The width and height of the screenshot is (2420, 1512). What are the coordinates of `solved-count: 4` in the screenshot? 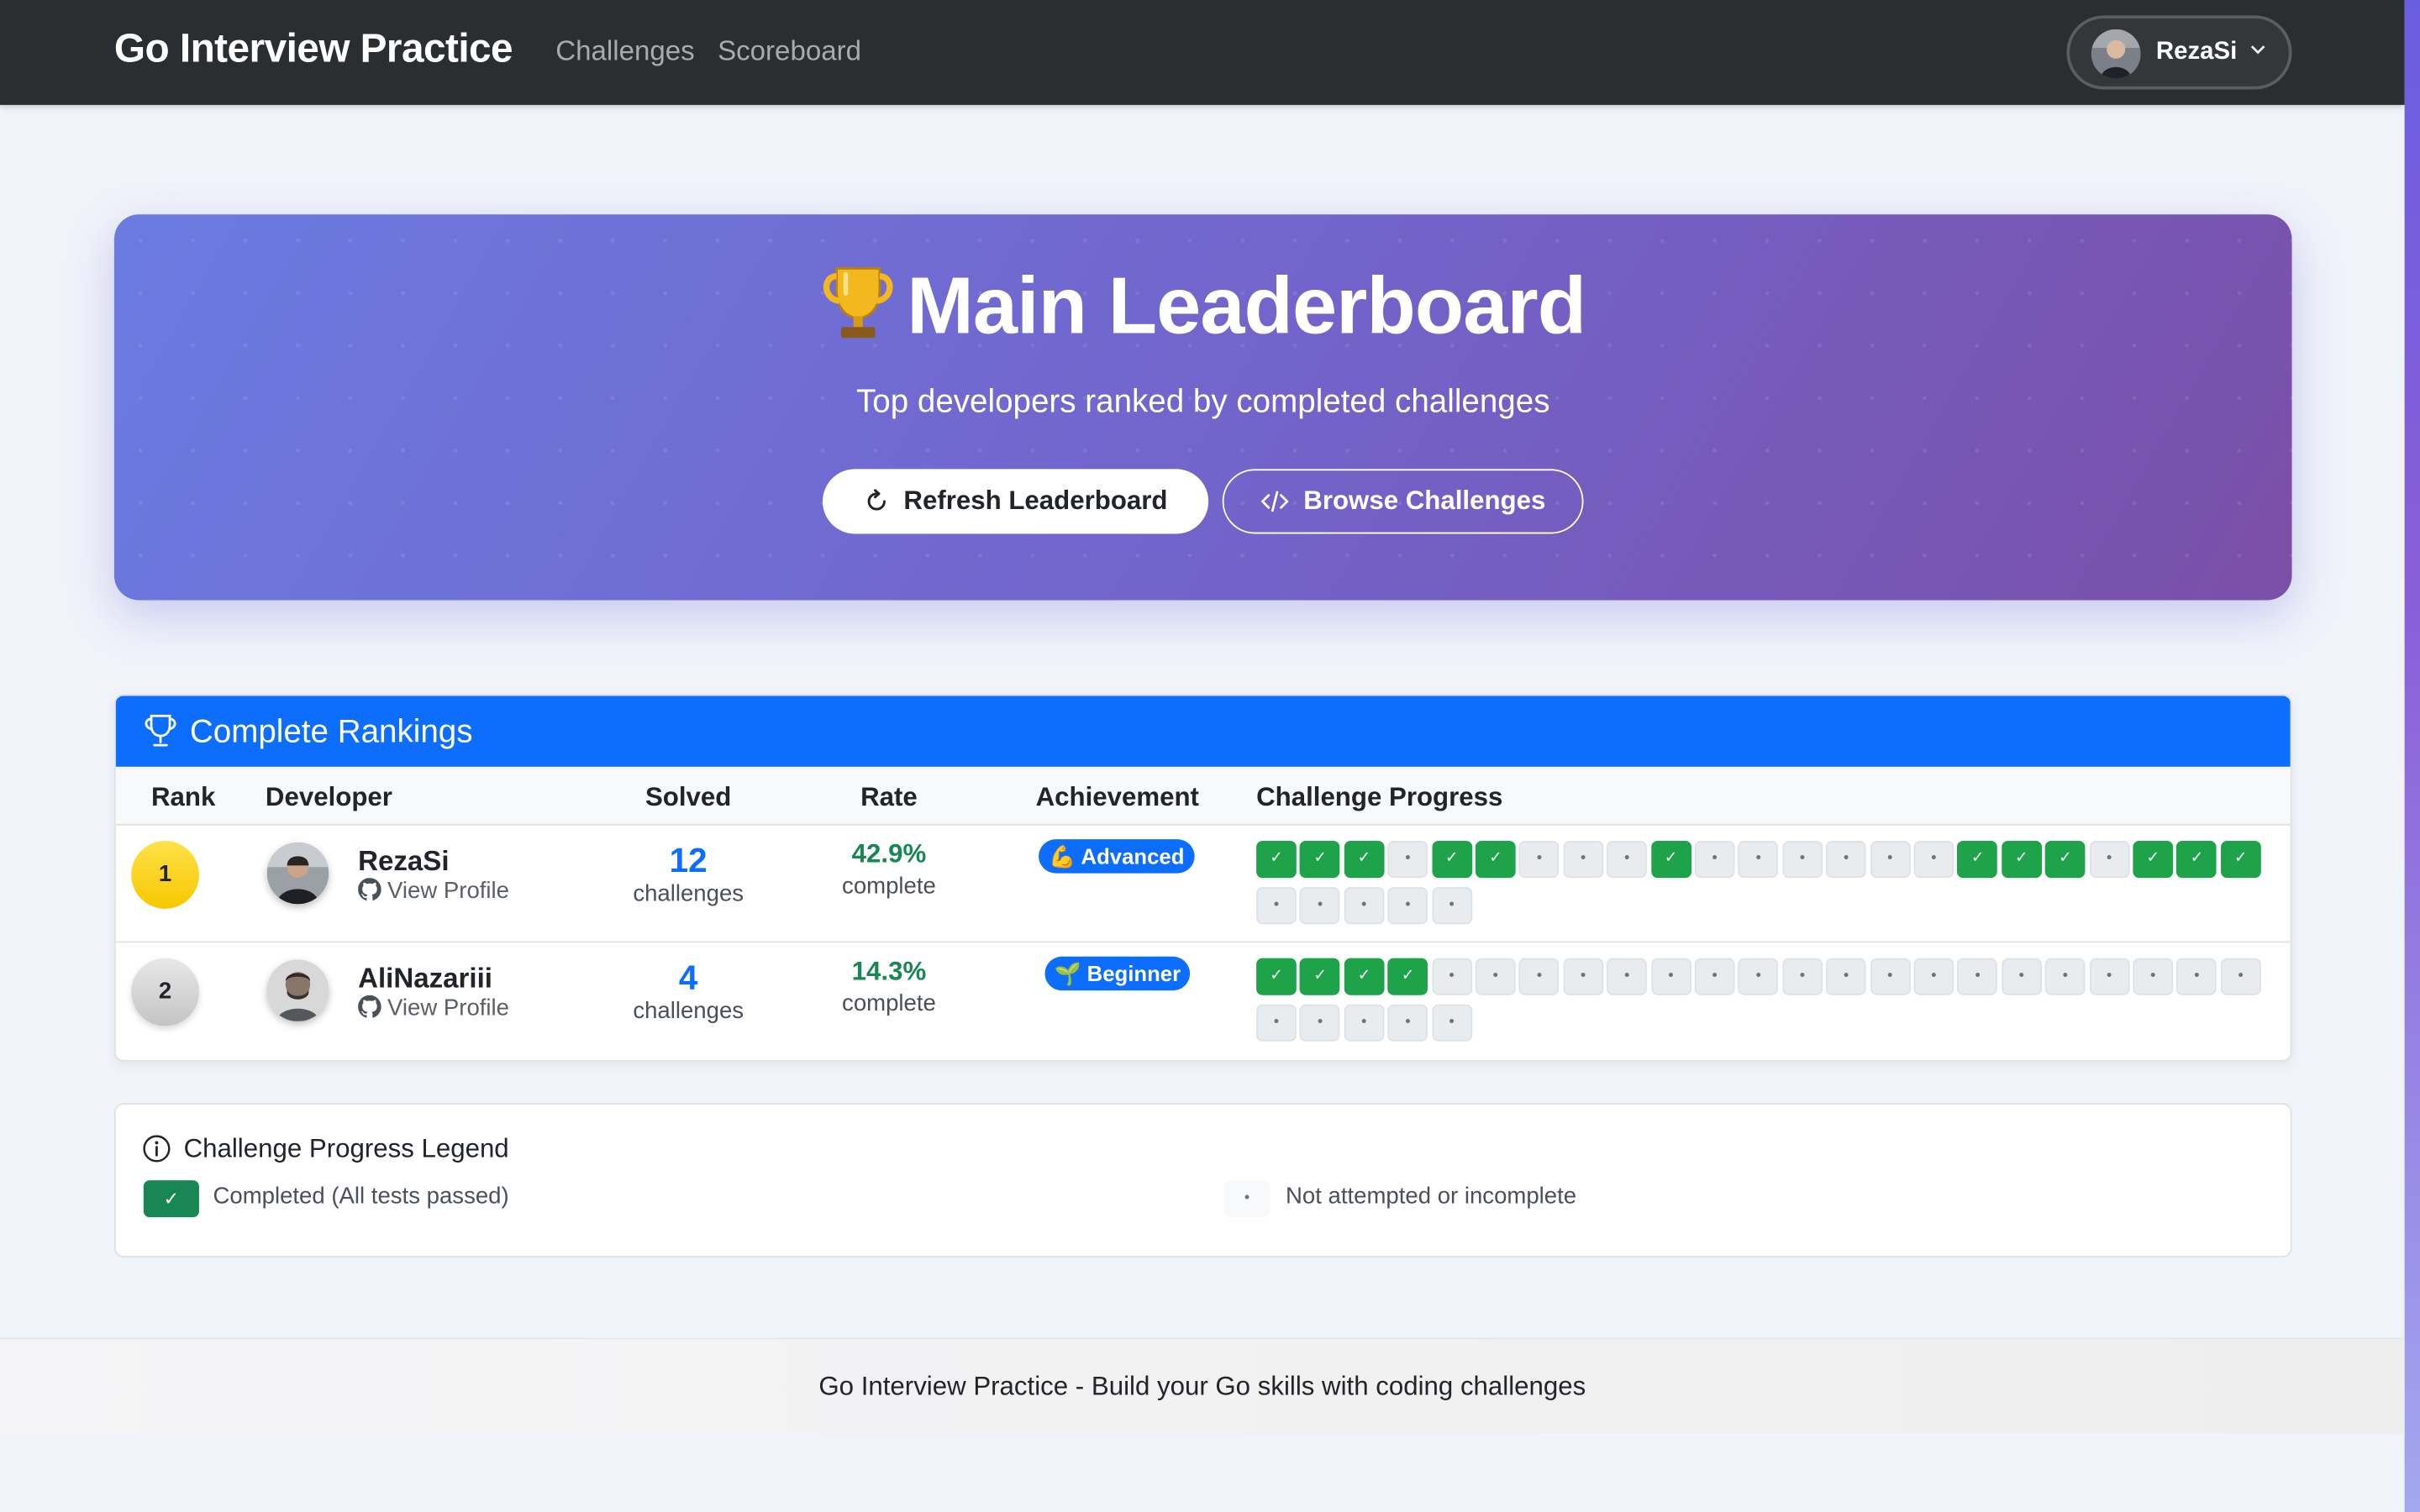 It's located at (688, 977).